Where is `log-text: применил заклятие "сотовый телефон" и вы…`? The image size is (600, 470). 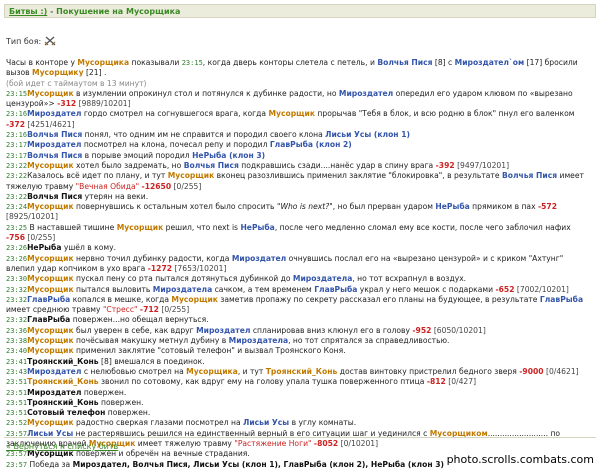
log-text: применил заклятие "сотовый телефон" и вы… is located at coordinates (209, 351).